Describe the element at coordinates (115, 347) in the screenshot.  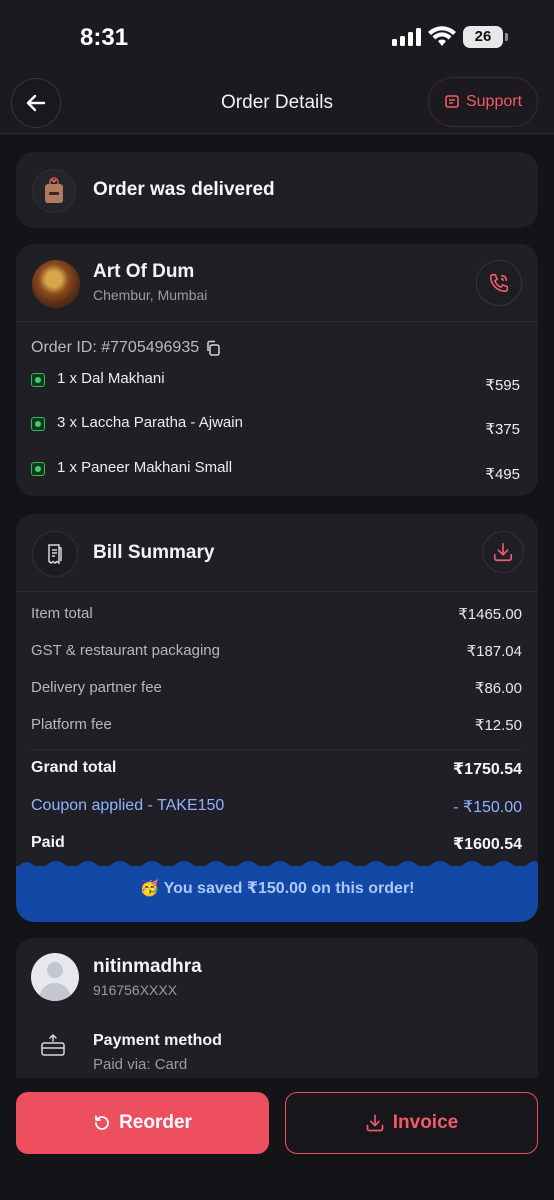
I see `order-id-text: Order ID: #7705496935` at that location.